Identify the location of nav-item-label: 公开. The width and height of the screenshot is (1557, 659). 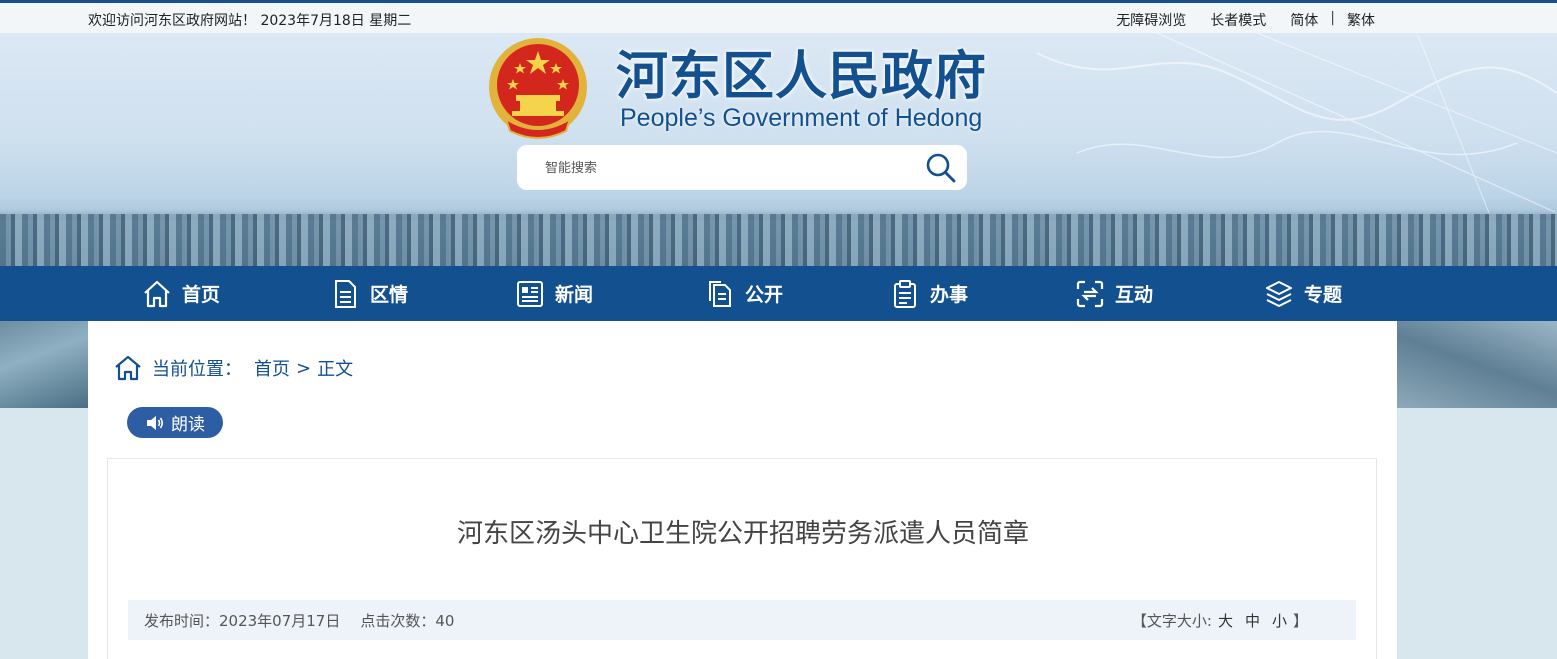
(764, 295).